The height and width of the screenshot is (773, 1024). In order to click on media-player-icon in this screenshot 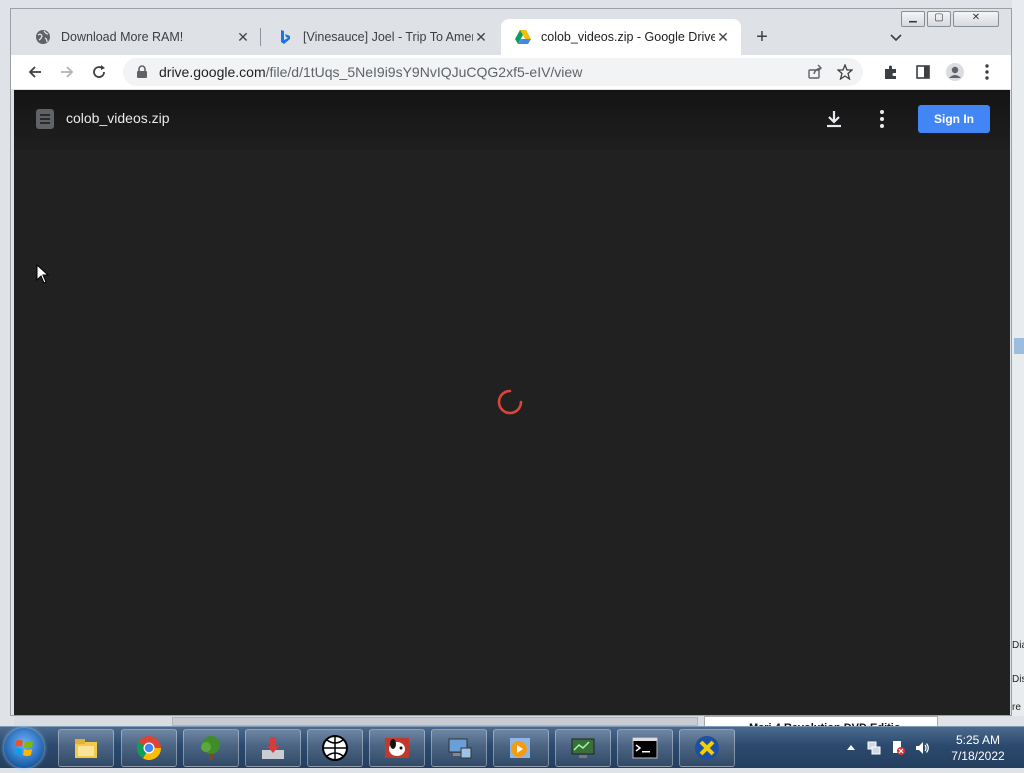, I will do `click(520, 748)`.